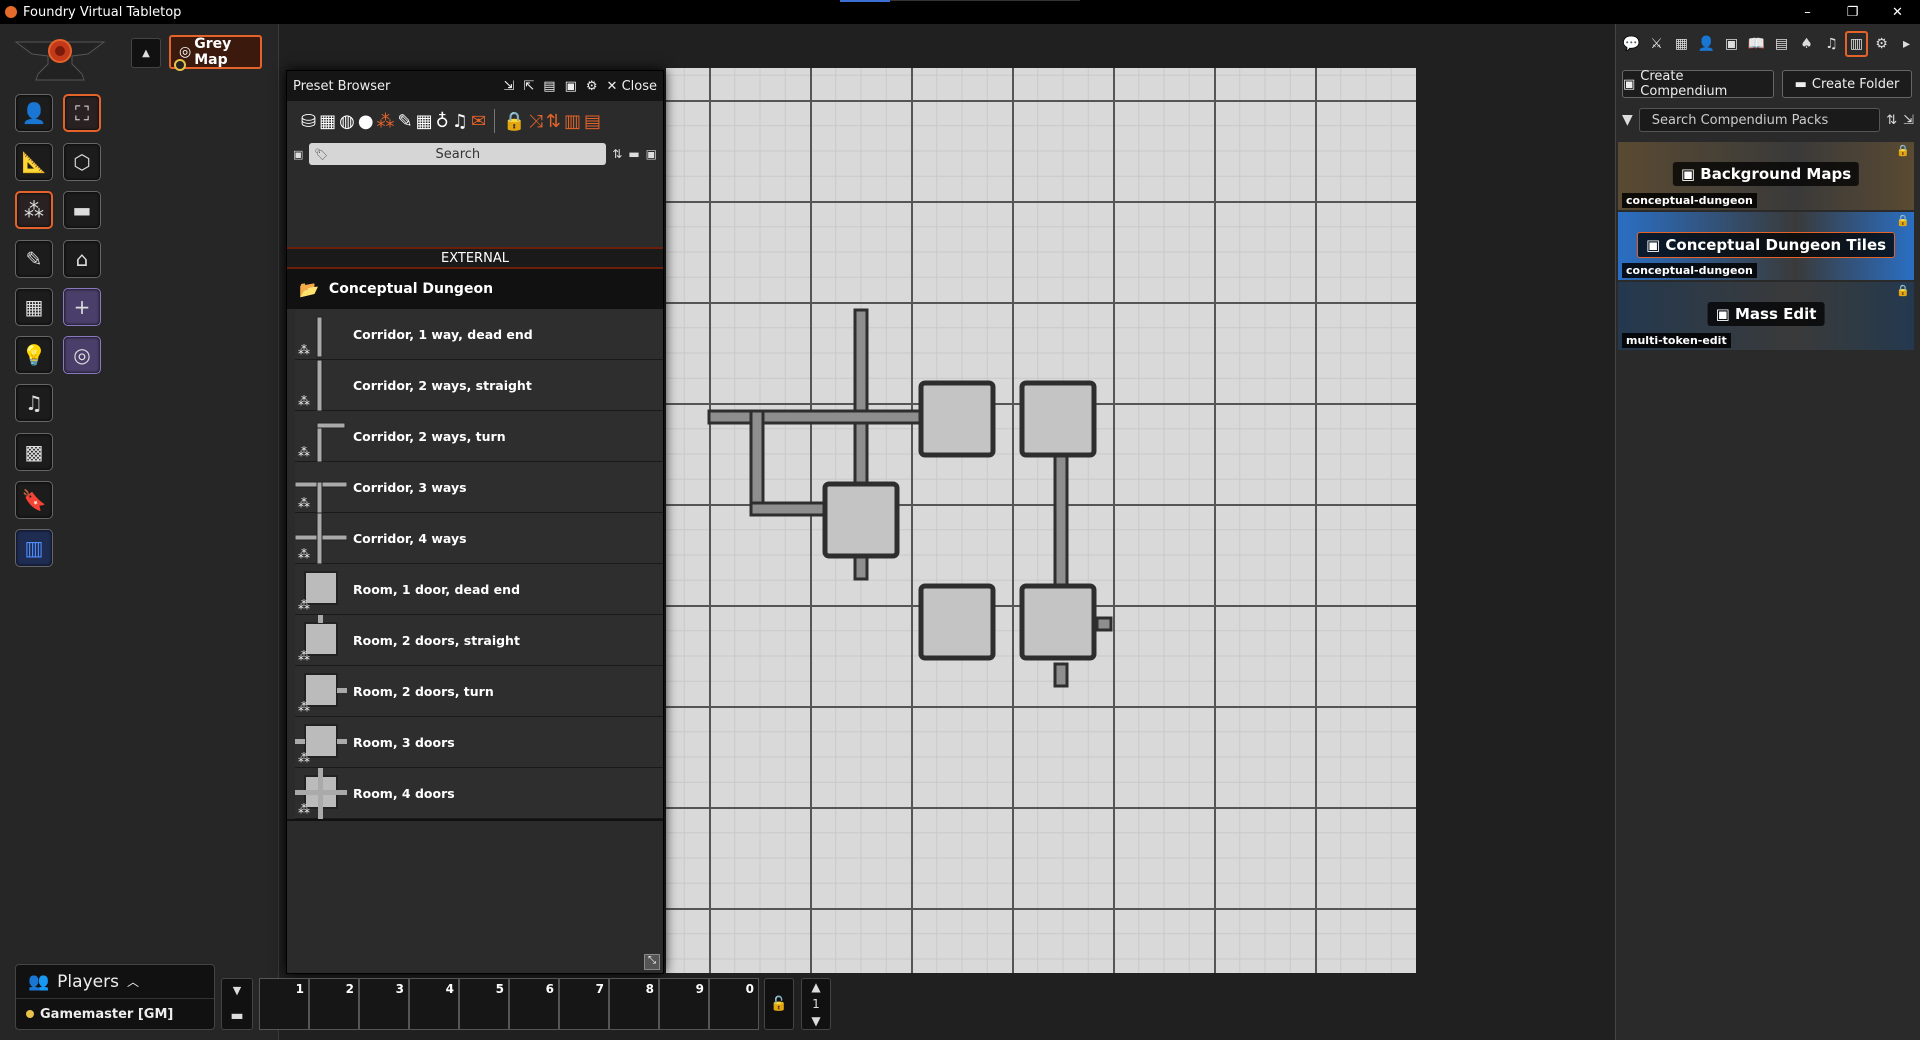 The width and height of the screenshot is (1920, 1040). Describe the element at coordinates (34, 355) in the screenshot. I see `lighting-controls-button: 💡` at that location.